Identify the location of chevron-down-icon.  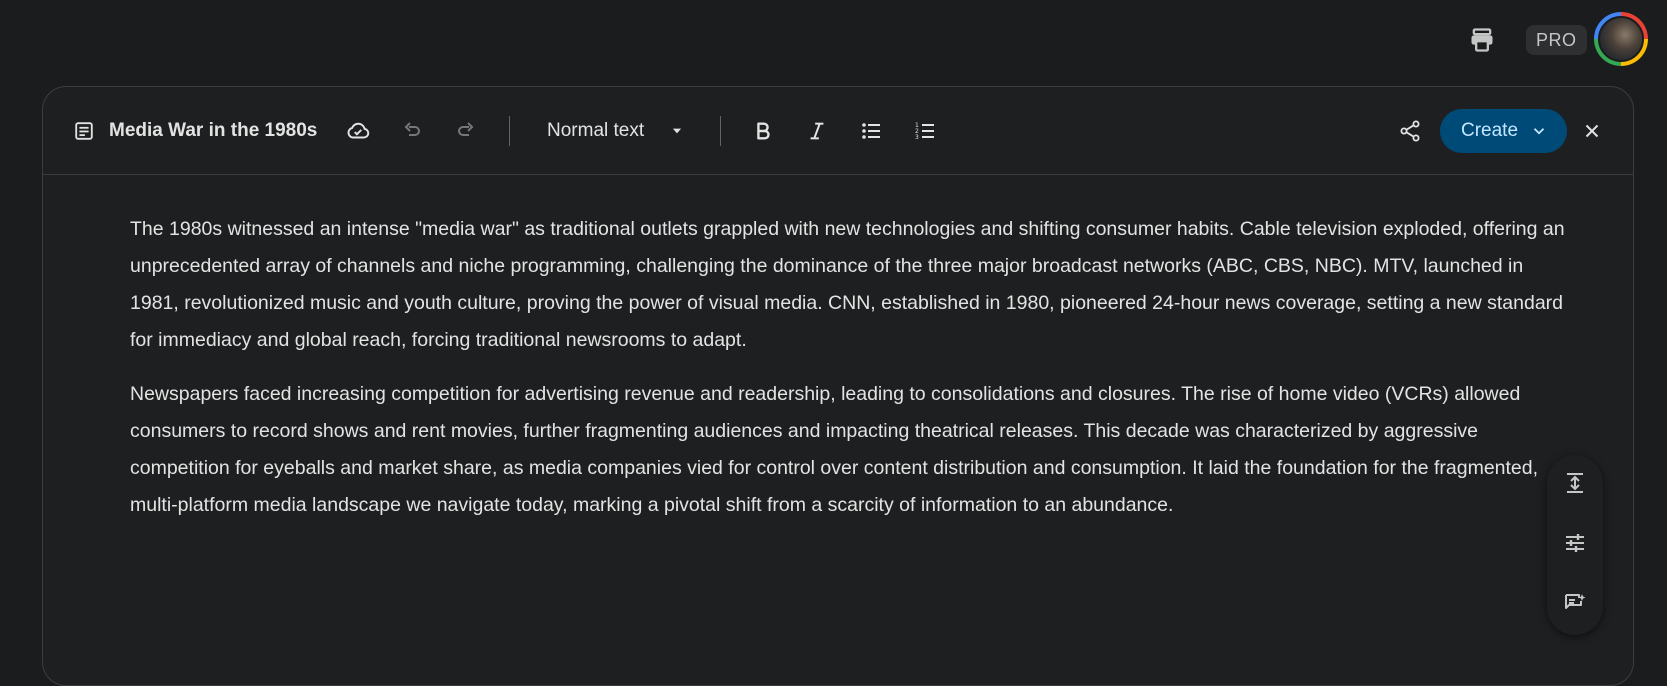
(1539, 131).